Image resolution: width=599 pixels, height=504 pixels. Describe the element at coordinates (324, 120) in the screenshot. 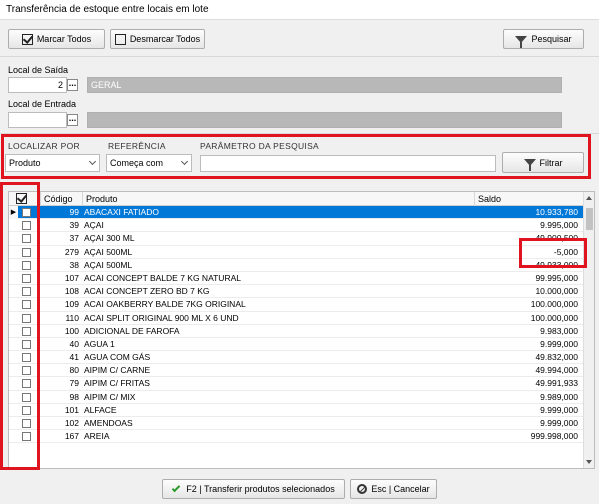

I see `destination-name-field` at that location.